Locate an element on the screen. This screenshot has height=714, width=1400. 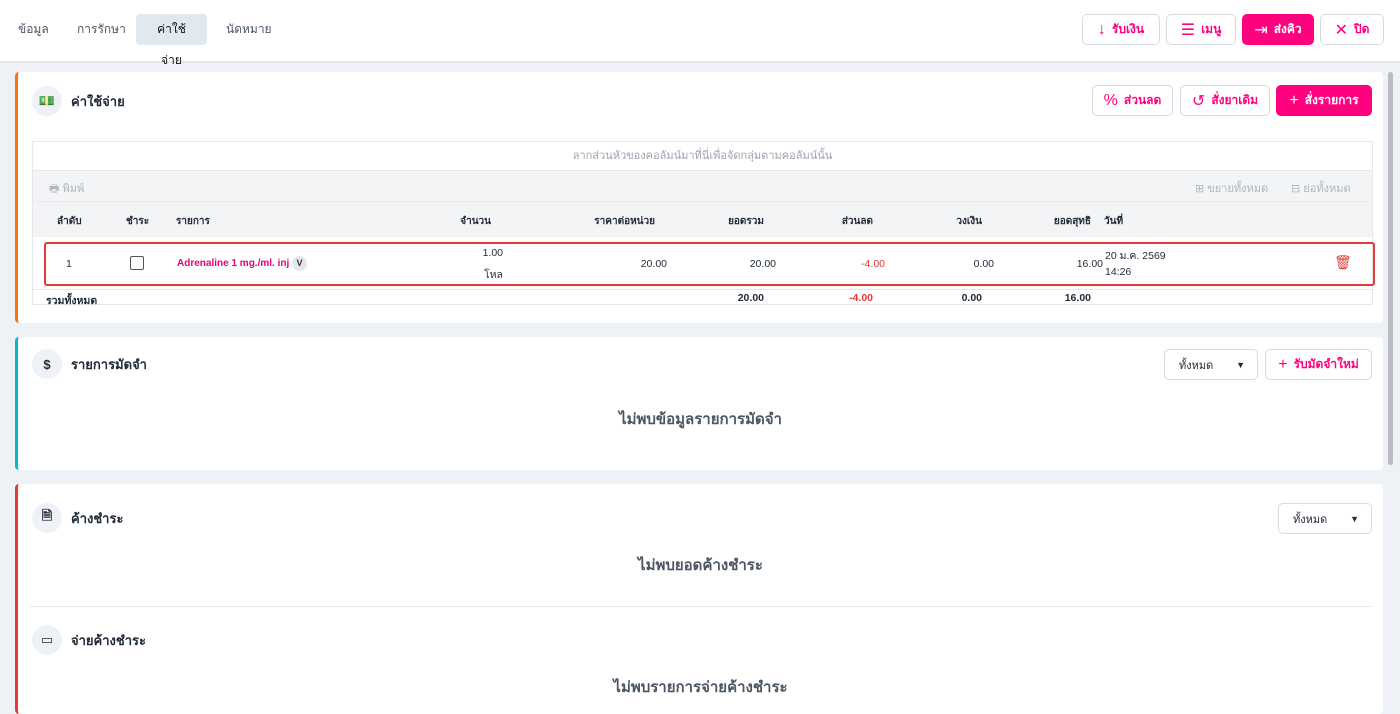
new-deposit-label: รับมัดจำใหม่ is located at coordinates (1326, 364).